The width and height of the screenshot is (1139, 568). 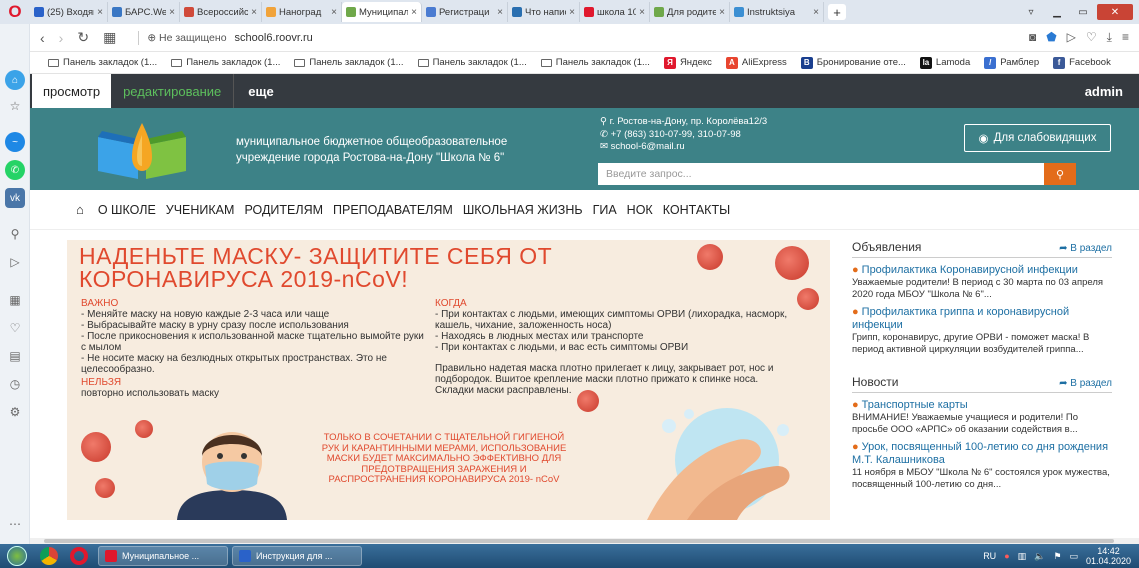 What do you see at coordinates (15, 80) in the screenshot?
I see `home-speed-dial-icon: ⌂` at bounding box center [15, 80].